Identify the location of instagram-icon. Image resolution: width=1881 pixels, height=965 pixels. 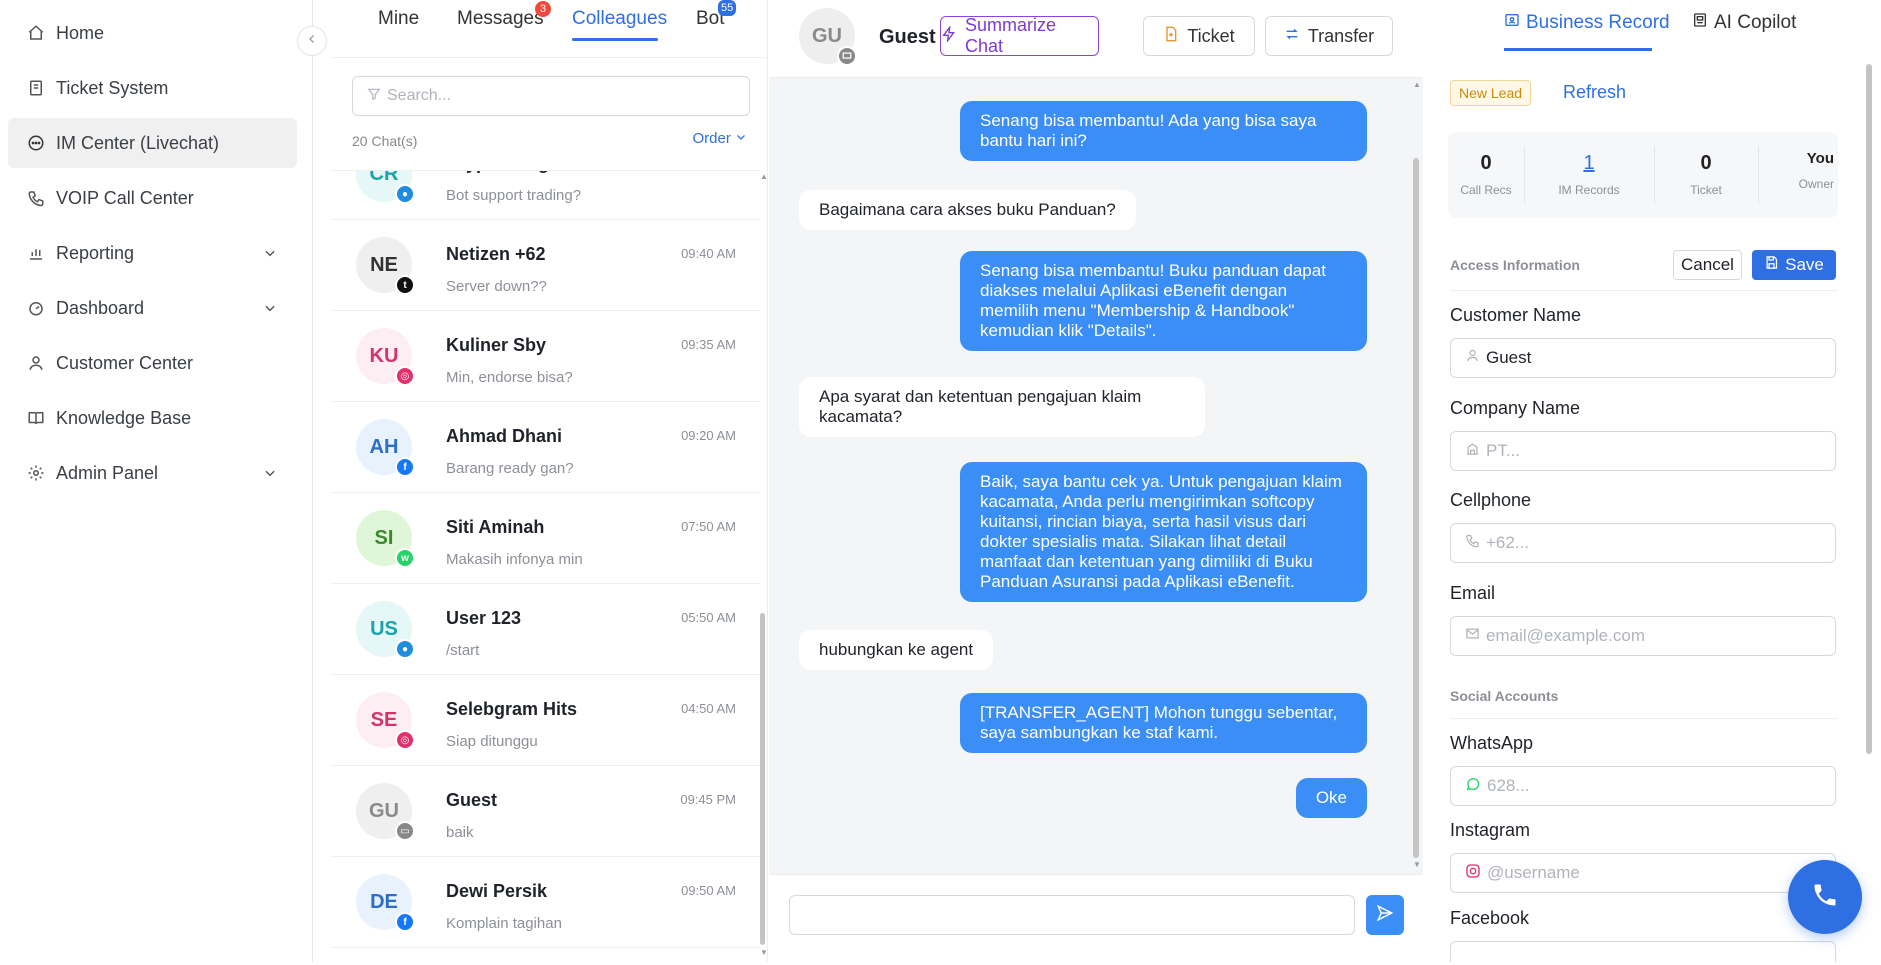
(1473, 873).